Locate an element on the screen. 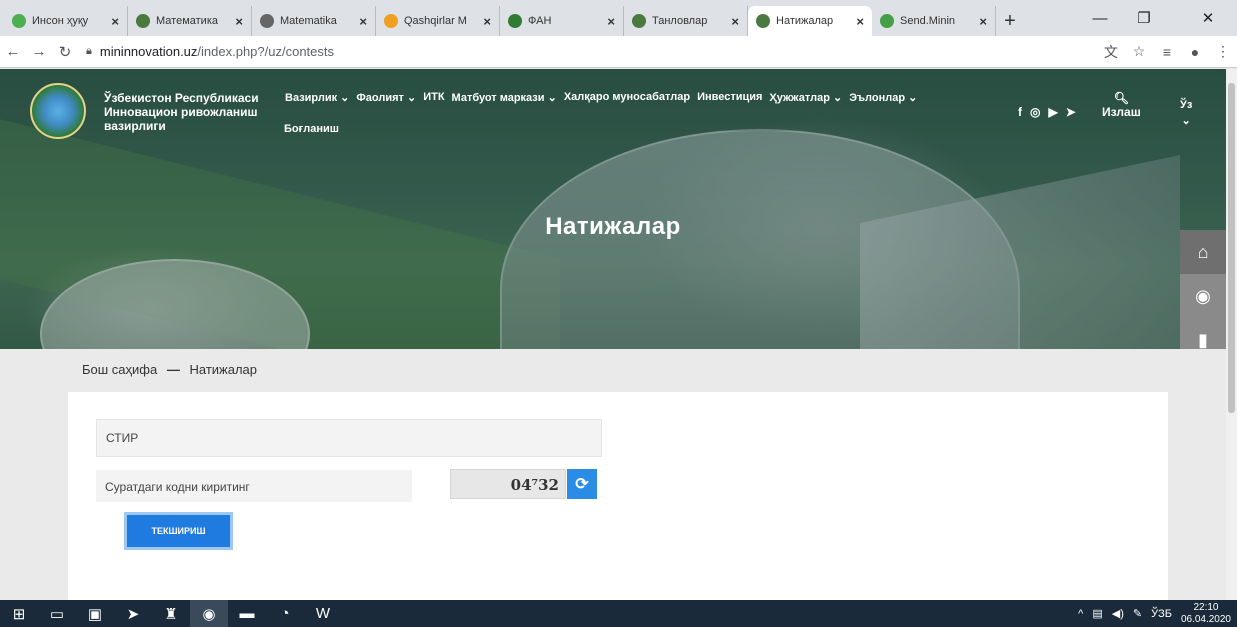  telegram-app-icon: ➤ is located at coordinates (133, 613).